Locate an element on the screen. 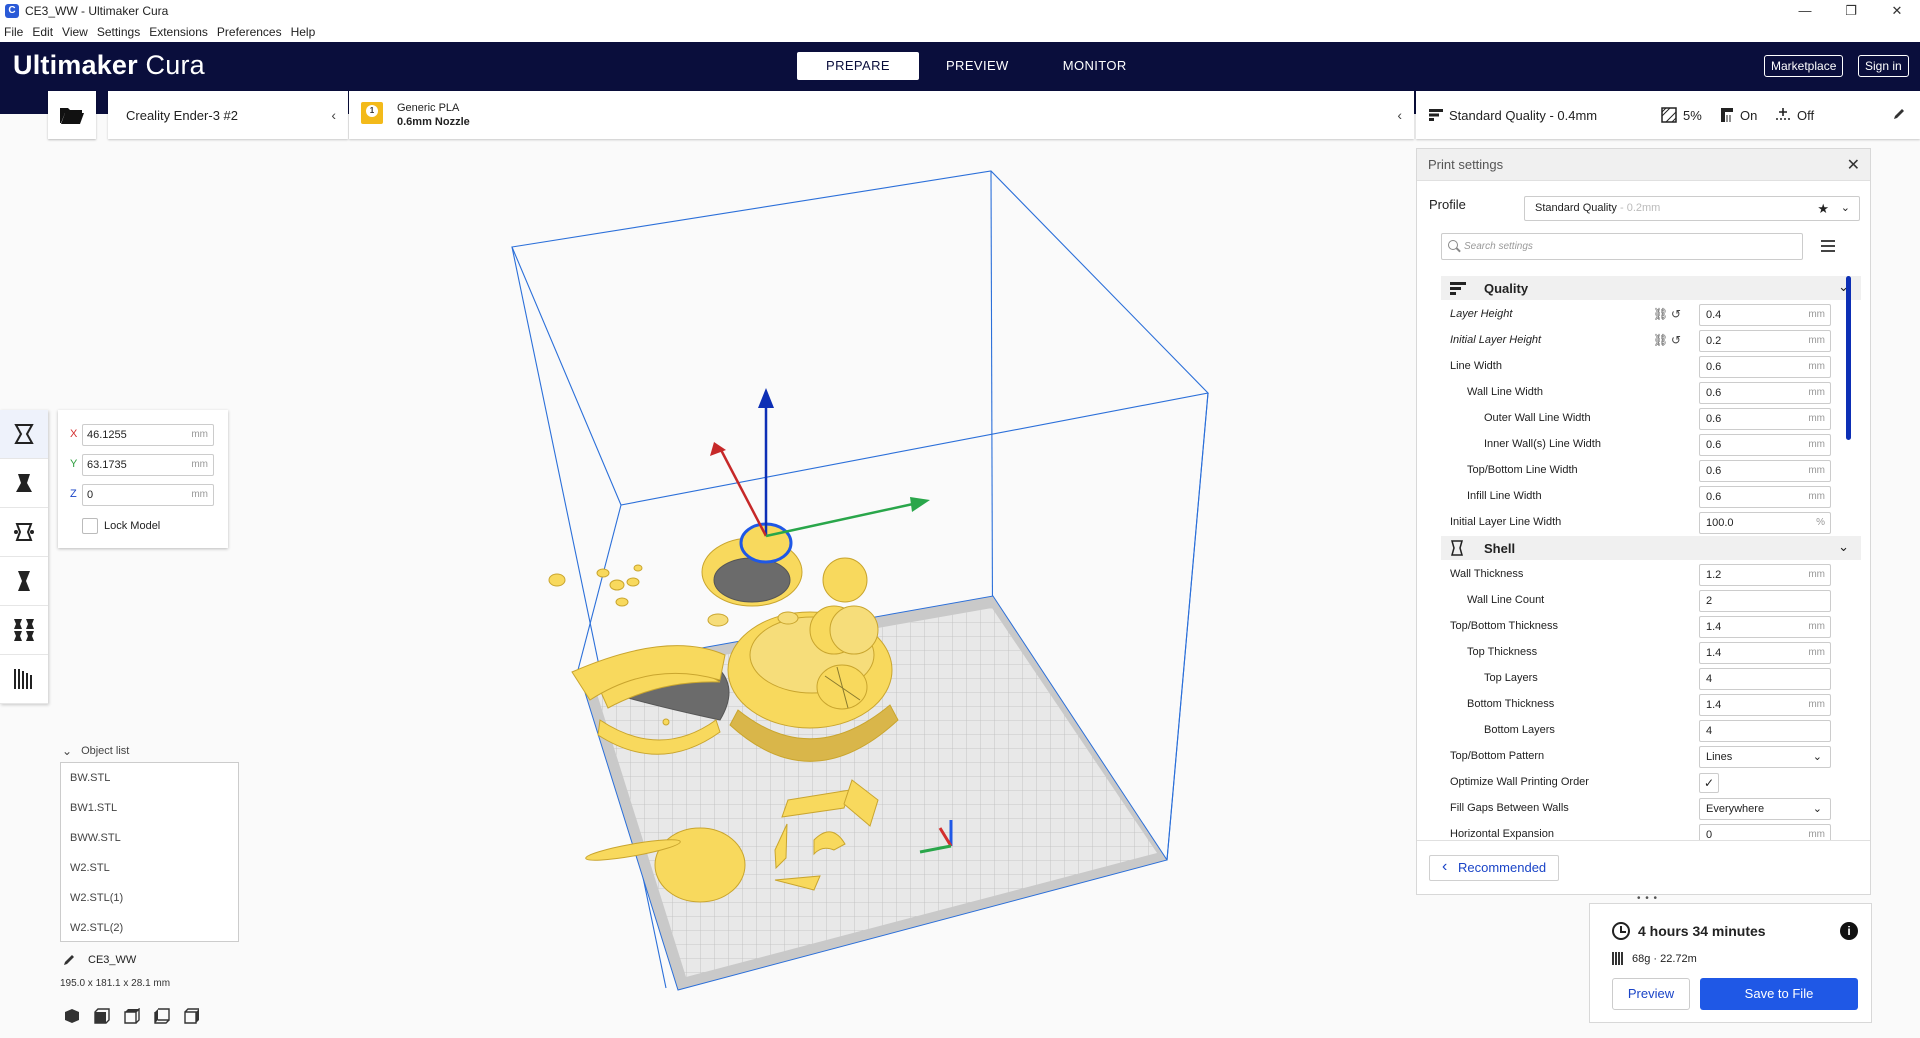 The width and height of the screenshot is (1920, 1038). support-icon is located at coordinates (1727, 115).